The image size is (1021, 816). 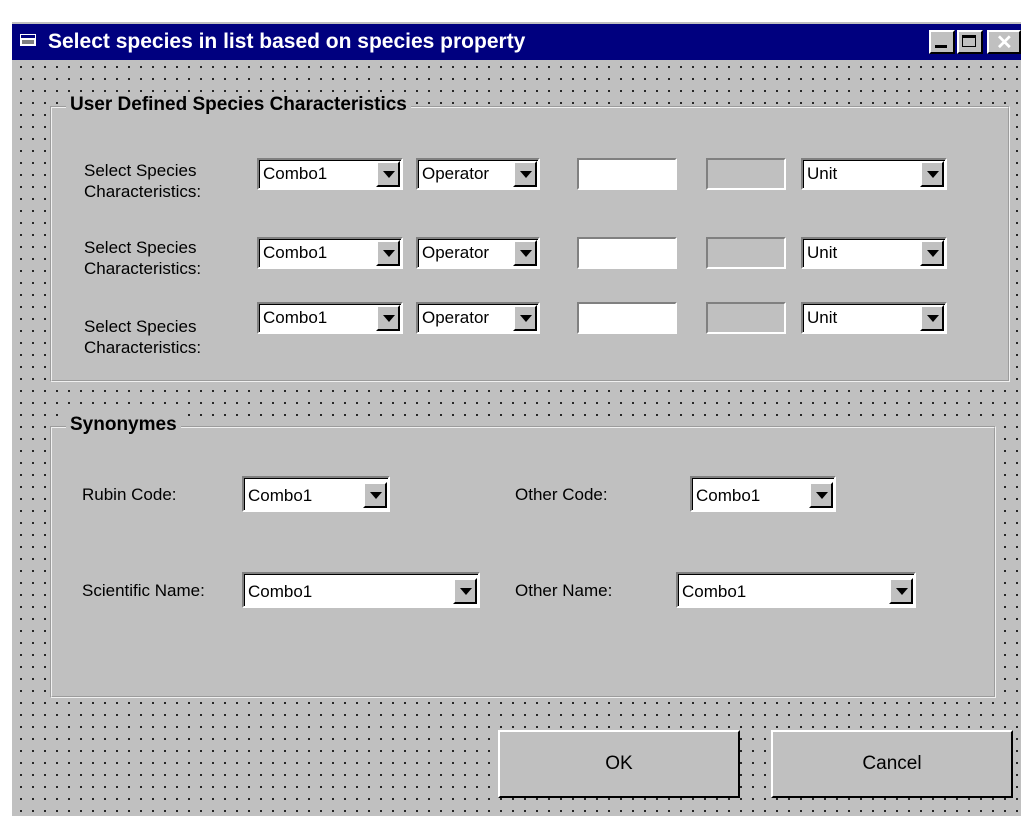 I want to click on other-code-label: Other Code:, so click(x=561, y=494).